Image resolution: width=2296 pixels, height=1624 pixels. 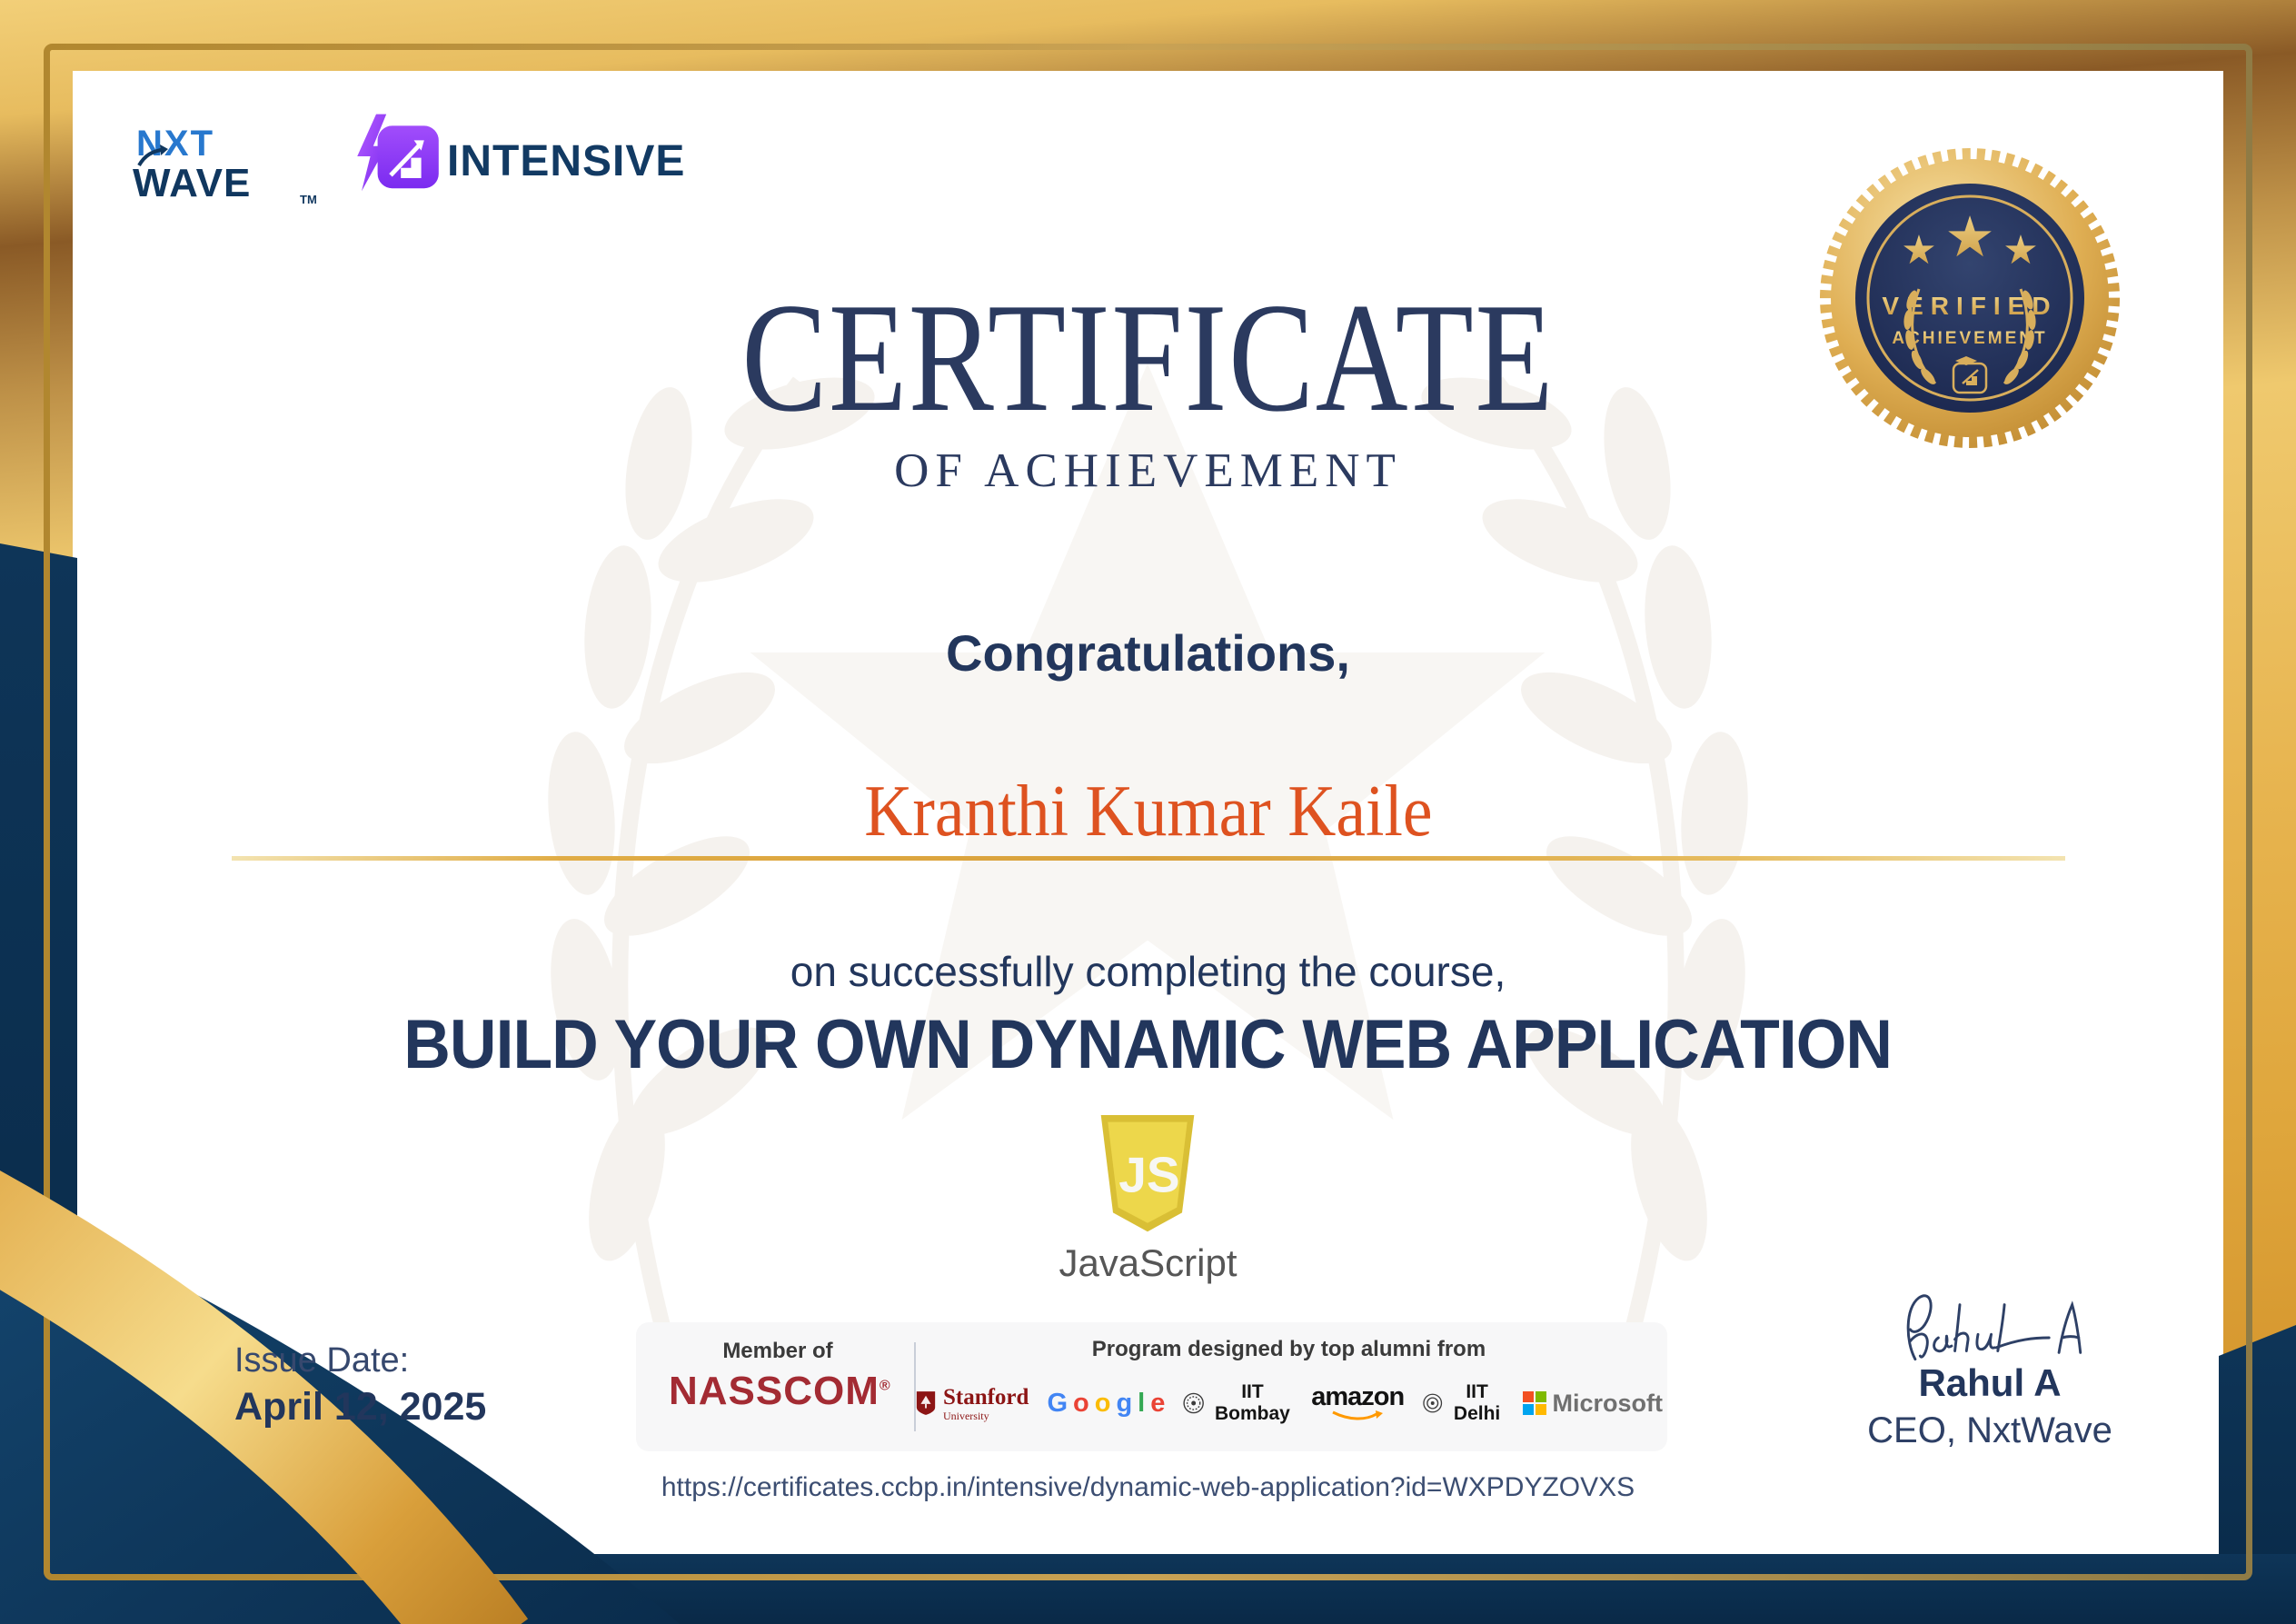 I want to click on iit-delhi-text: IIT Delhi, so click(x=1477, y=1402).